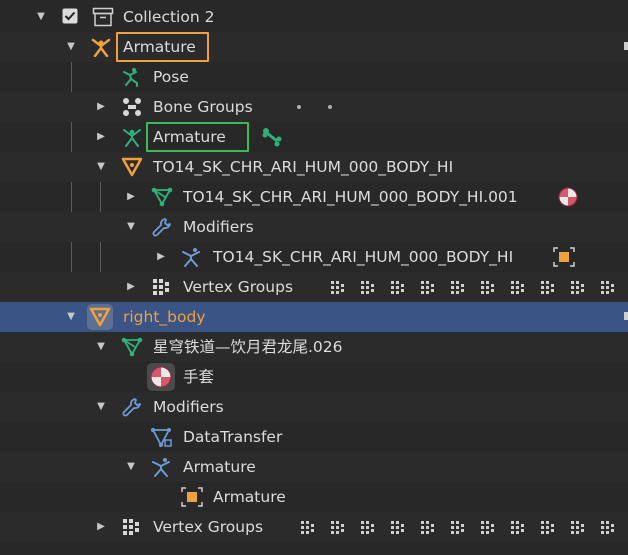  What do you see at coordinates (314, 137) in the screenshot?
I see `row-armature-data: ▶ Armature` at bounding box center [314, 137].